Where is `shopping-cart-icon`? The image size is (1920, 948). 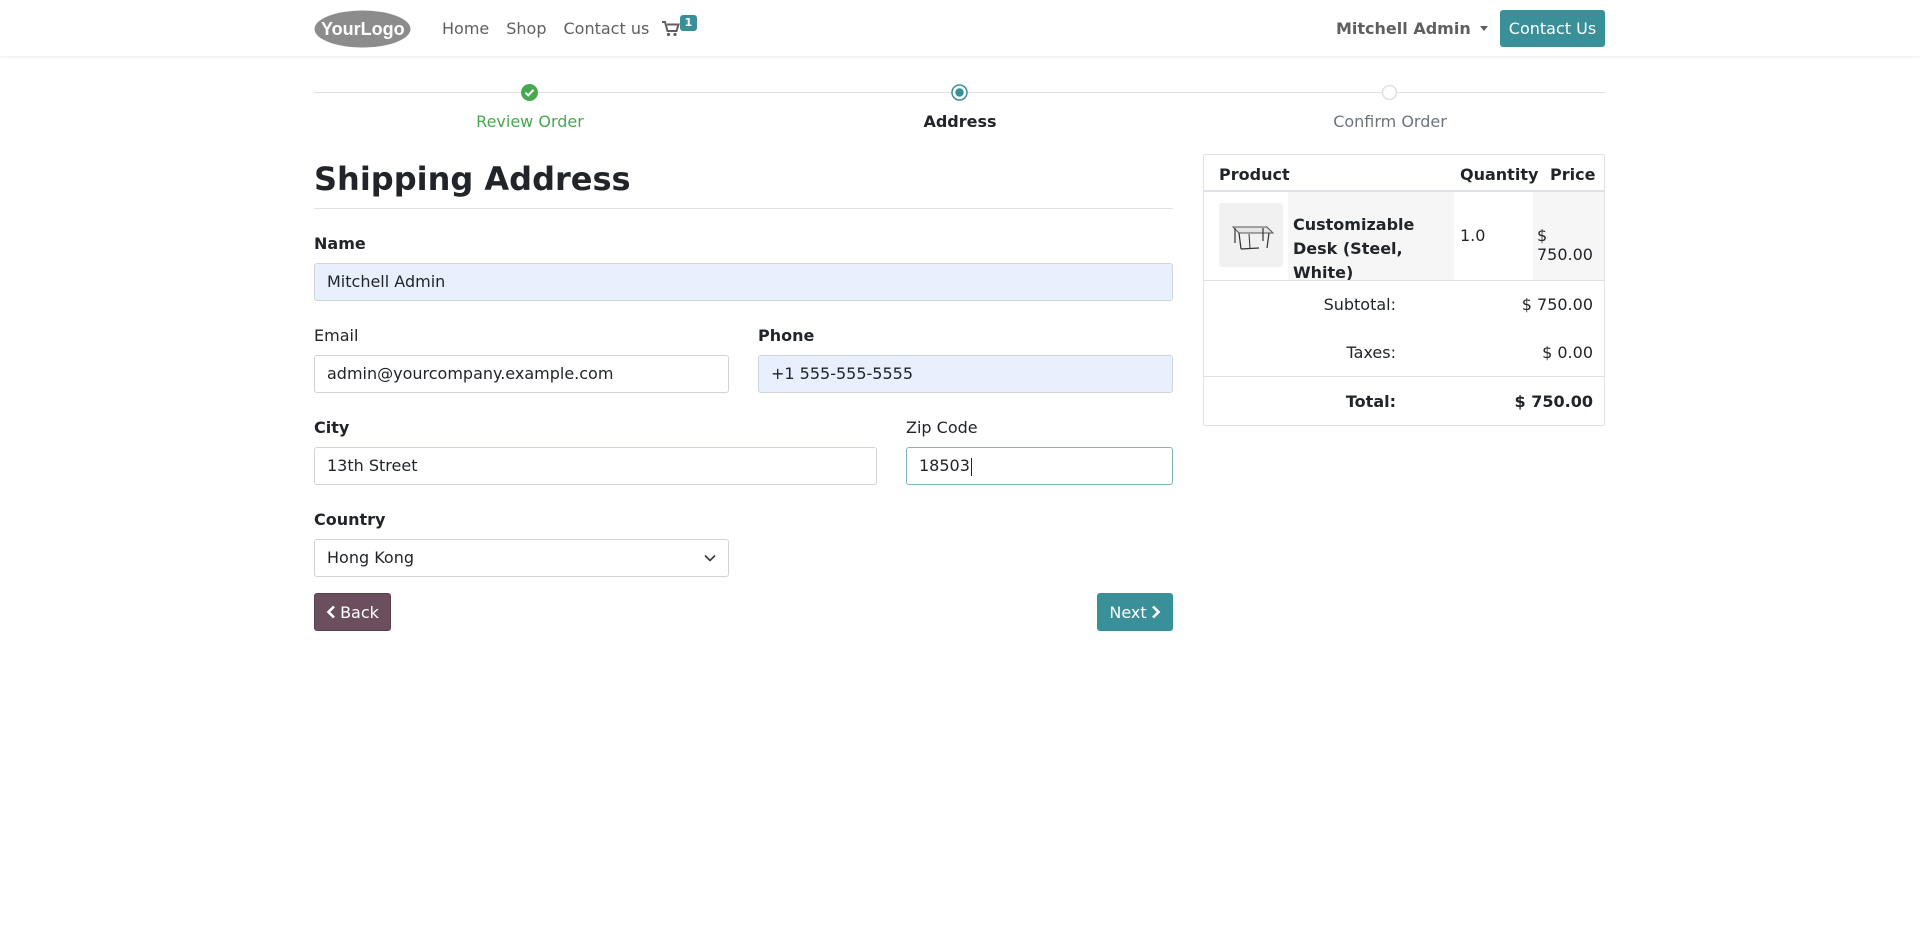
shopping-cart-icon is located at coordinates (671, 29).